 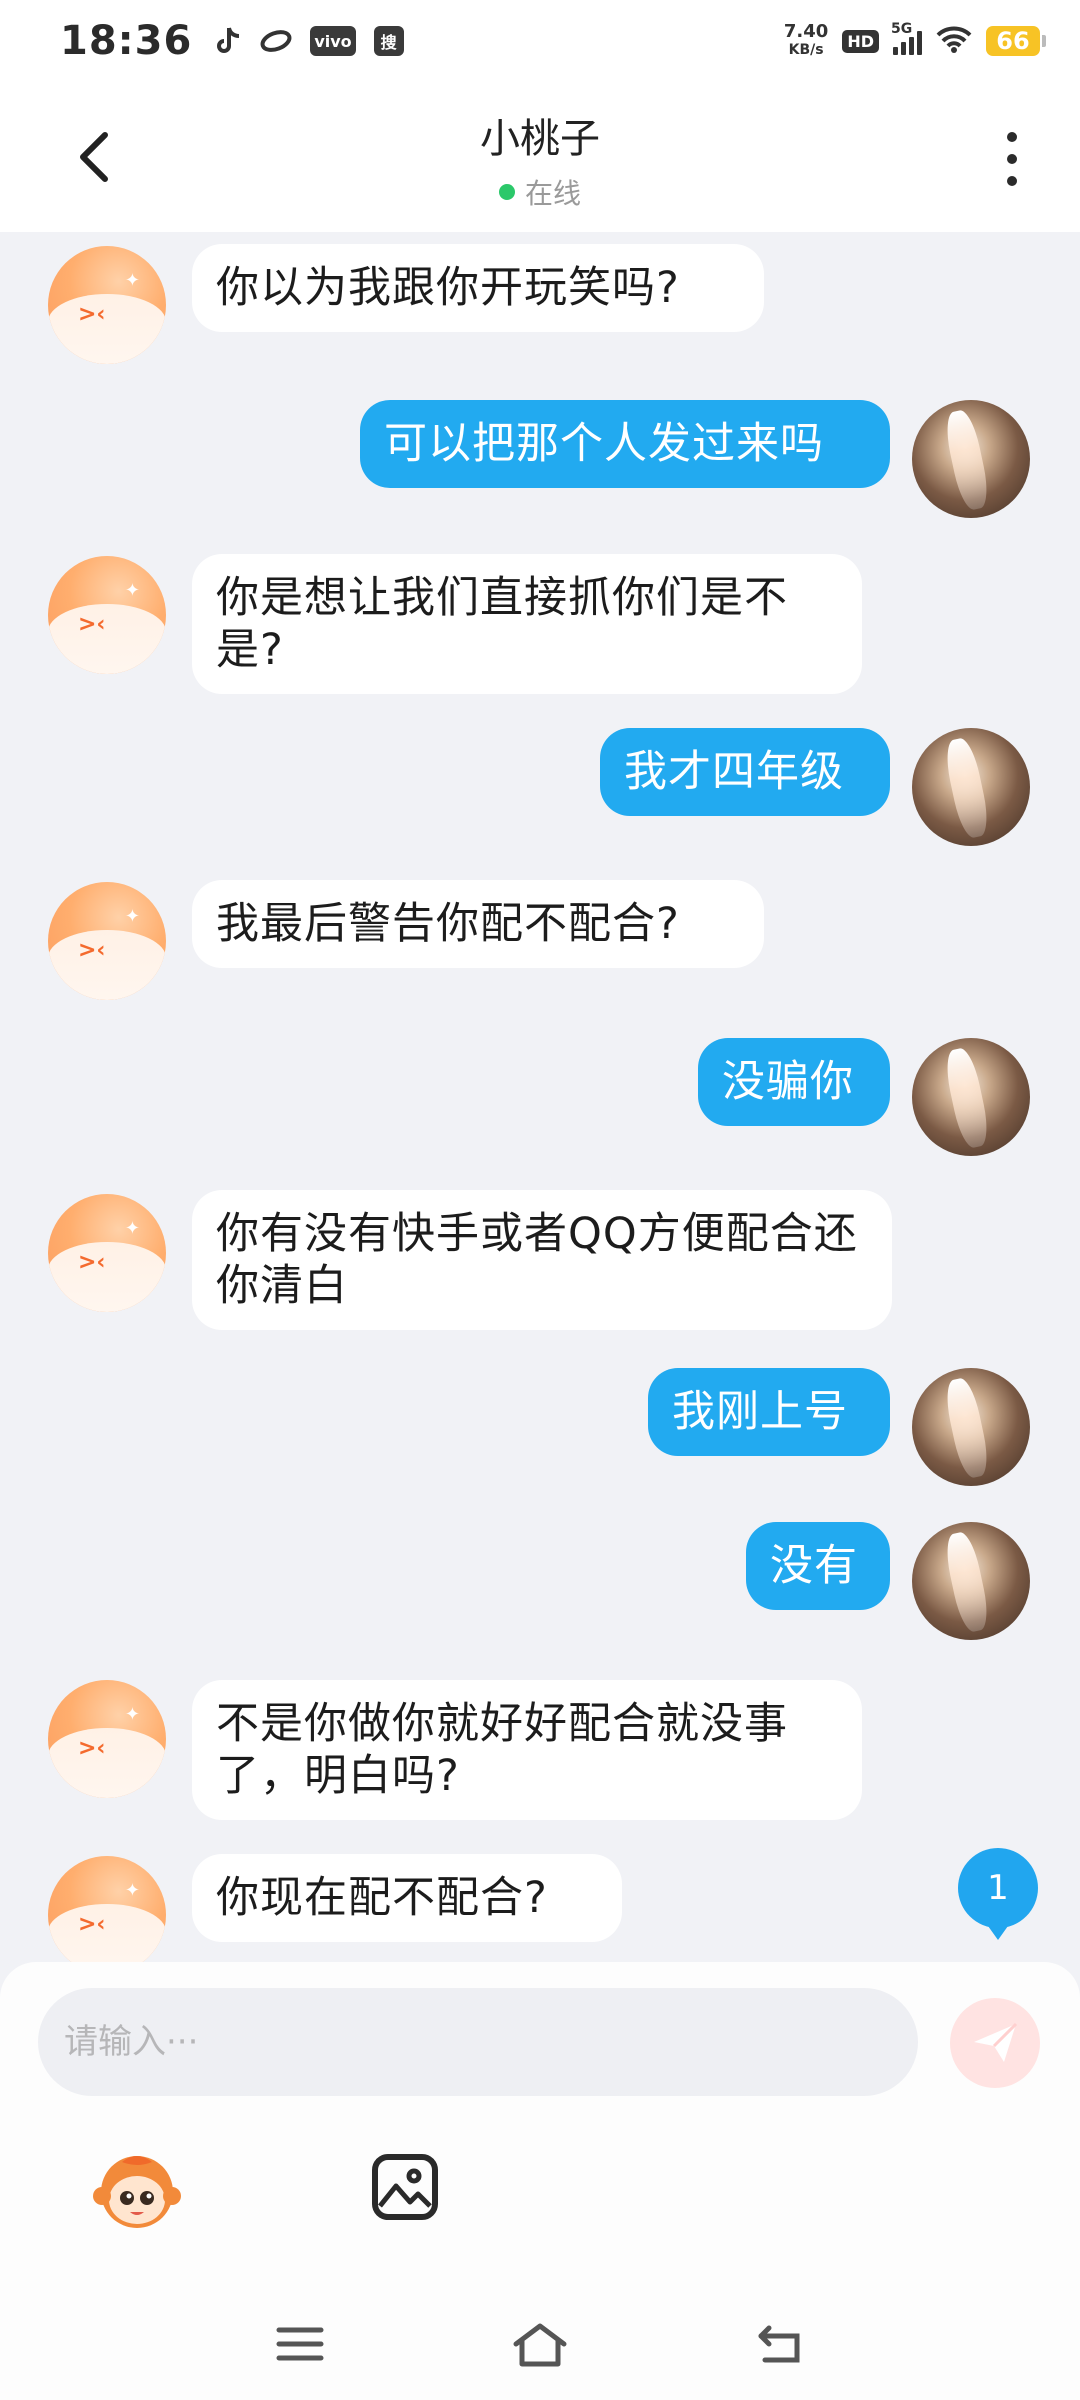 What do you see at coordinates (1012, 159) in the screenshot?
I see `more-options-button` at bounding box center [1012, 159].